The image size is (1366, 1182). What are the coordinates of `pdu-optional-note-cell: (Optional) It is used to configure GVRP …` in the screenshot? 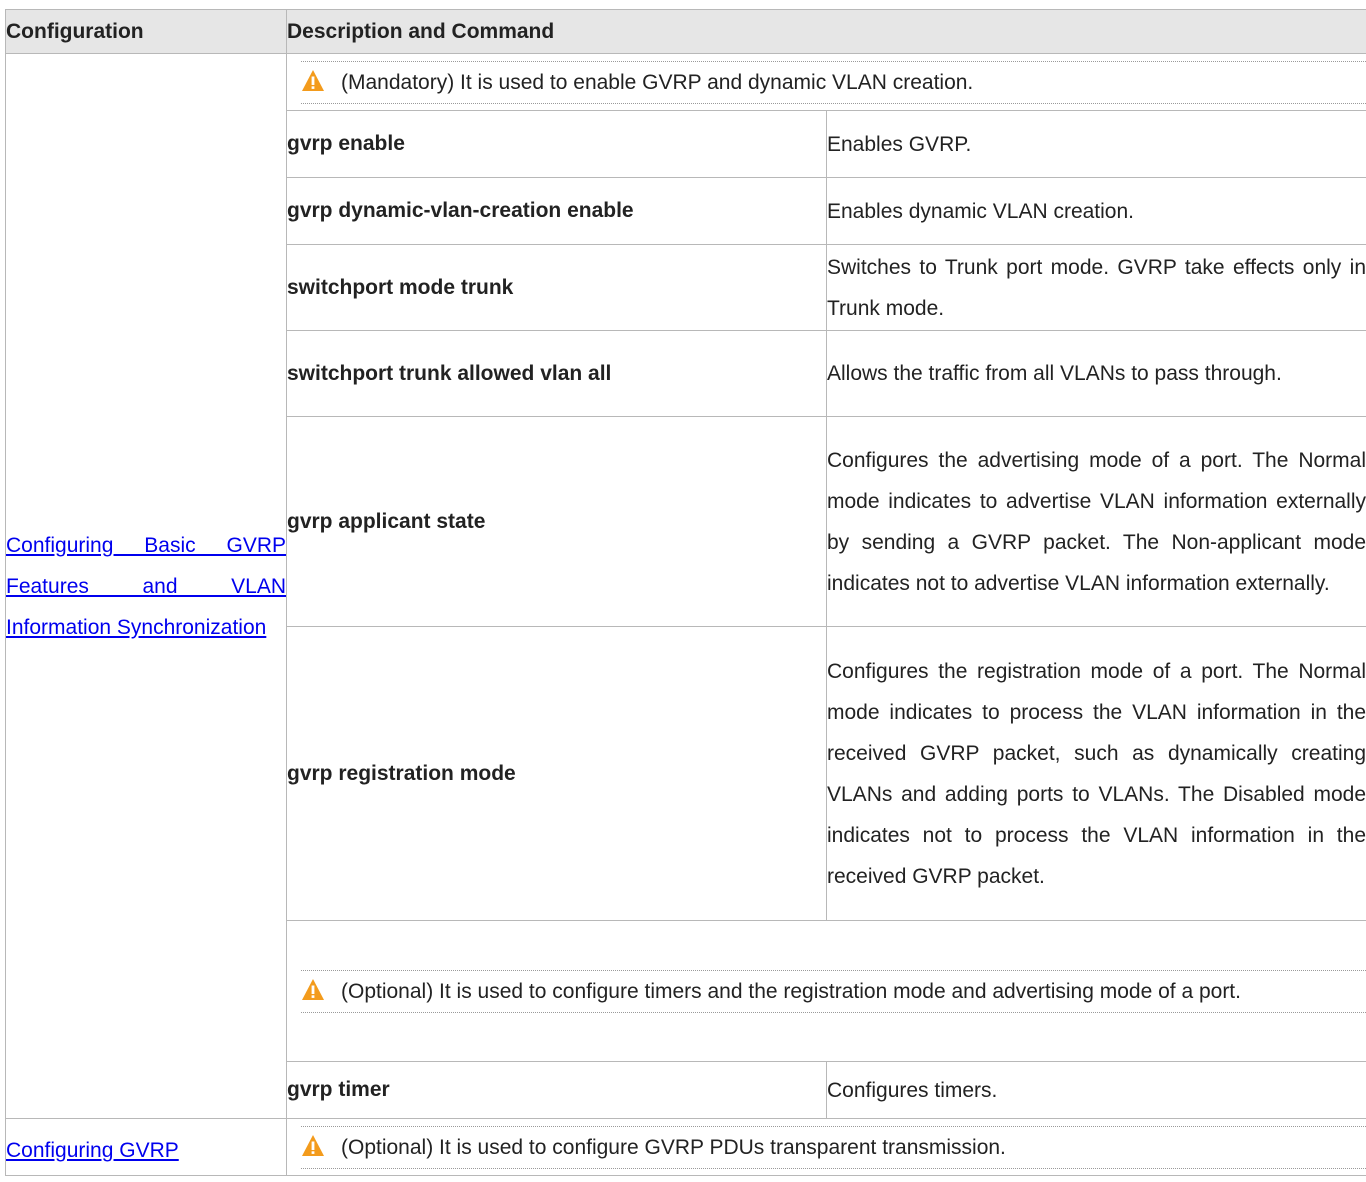 It's located at (825, 1147).